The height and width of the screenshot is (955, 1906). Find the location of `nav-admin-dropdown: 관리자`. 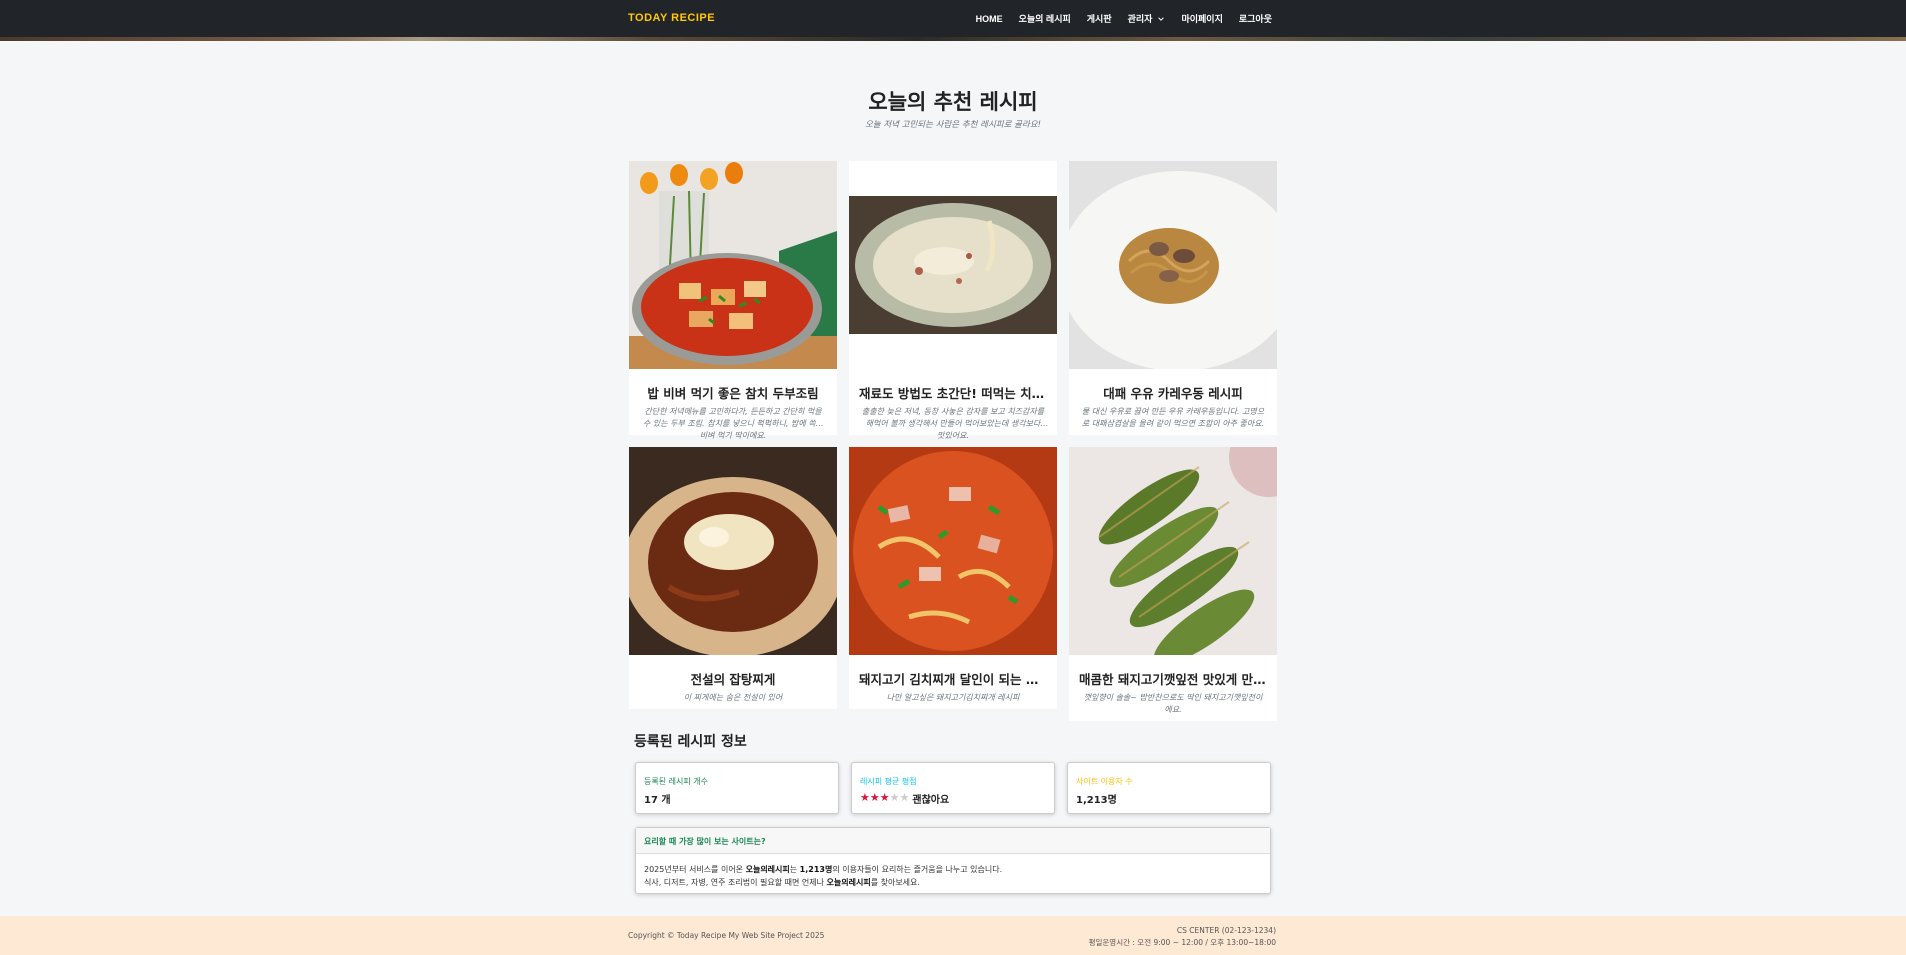

nav-admin-dropdown: 관리자 is located at coordinates (1147, 18).